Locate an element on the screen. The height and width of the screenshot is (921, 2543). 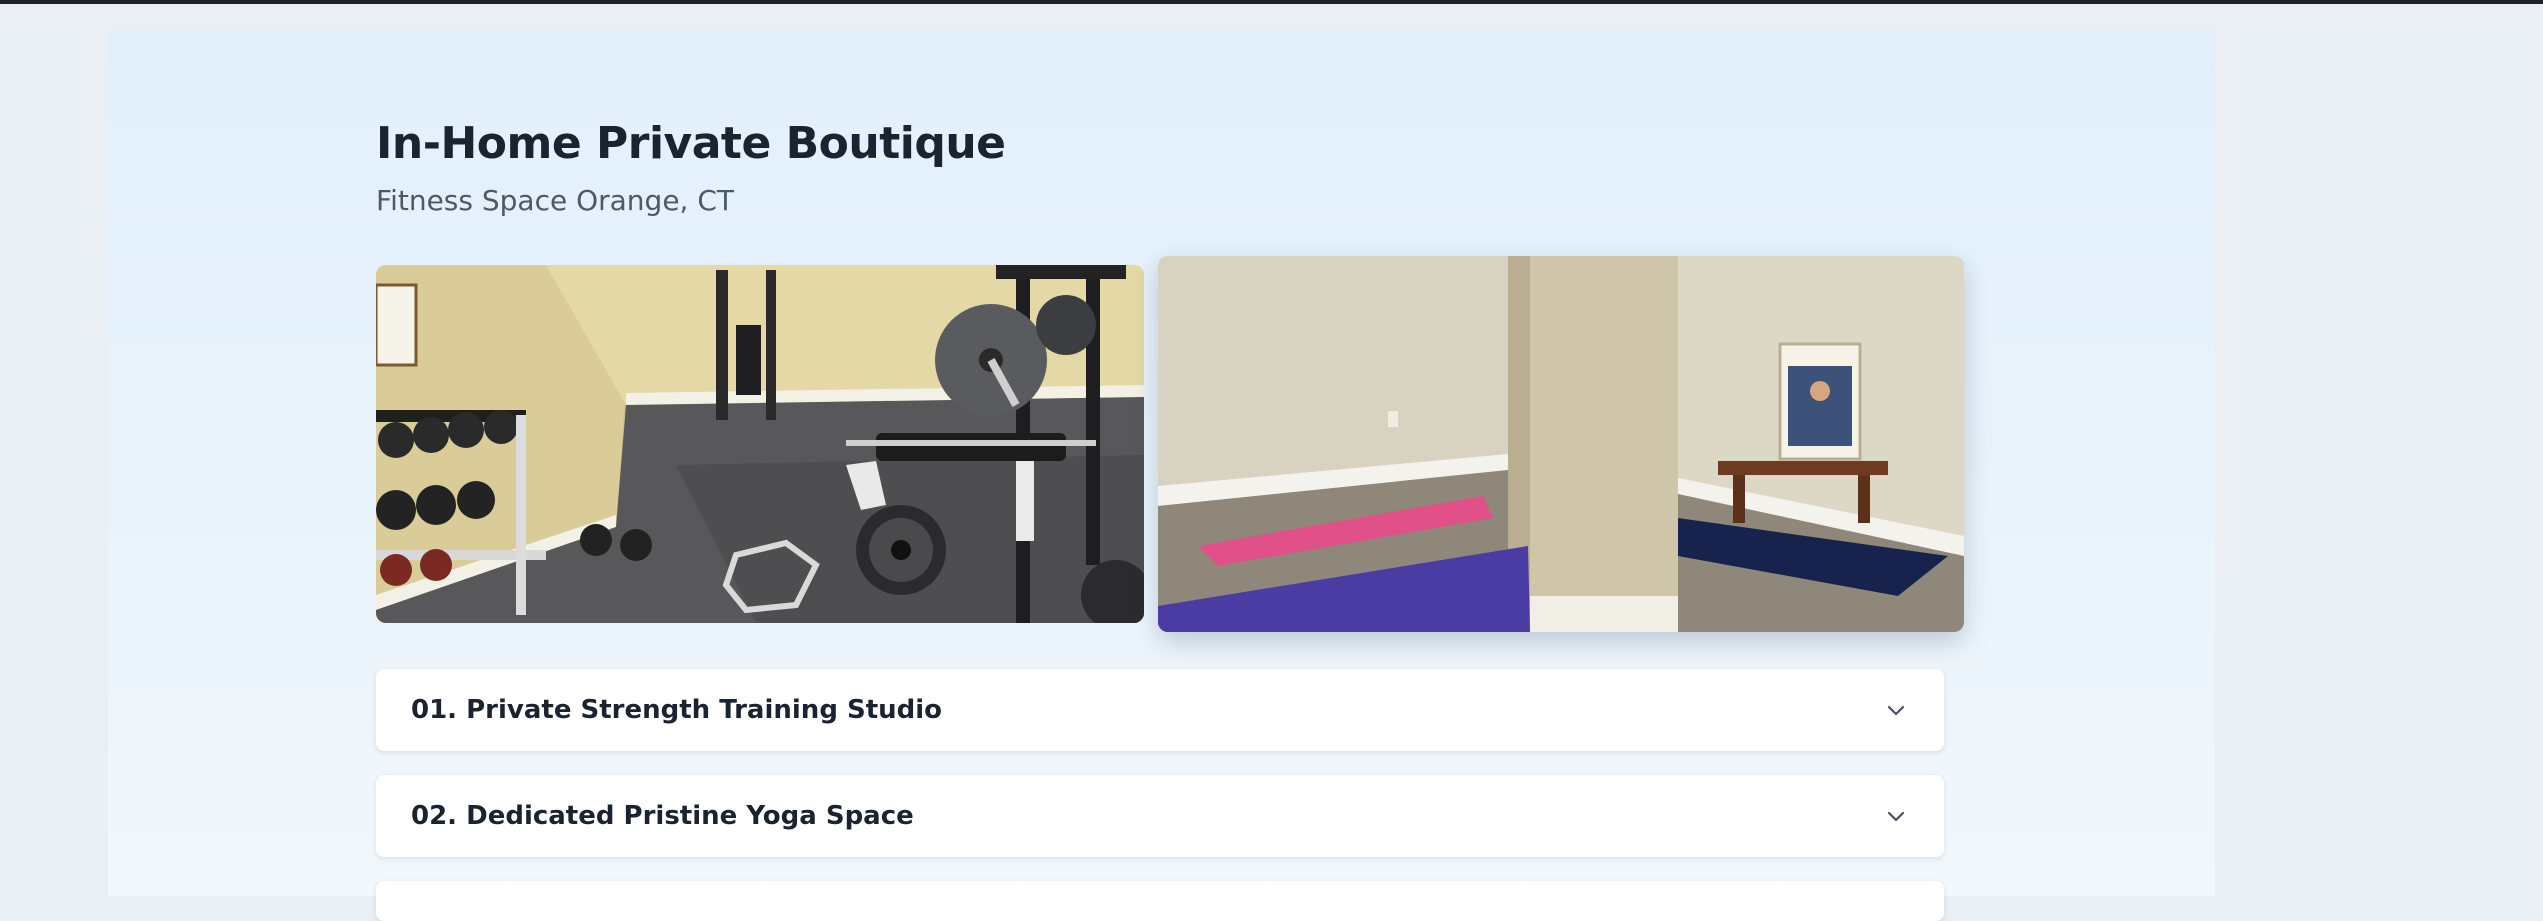
accordion-item-strength-studio: 01. Private Strength Training Studio is located at coordinates (1160, 710).